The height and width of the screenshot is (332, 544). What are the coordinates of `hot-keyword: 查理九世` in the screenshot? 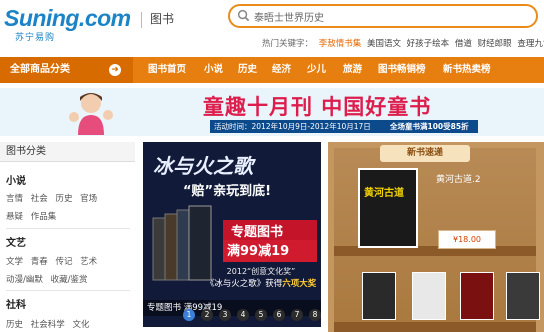 It's located at (530, 44).